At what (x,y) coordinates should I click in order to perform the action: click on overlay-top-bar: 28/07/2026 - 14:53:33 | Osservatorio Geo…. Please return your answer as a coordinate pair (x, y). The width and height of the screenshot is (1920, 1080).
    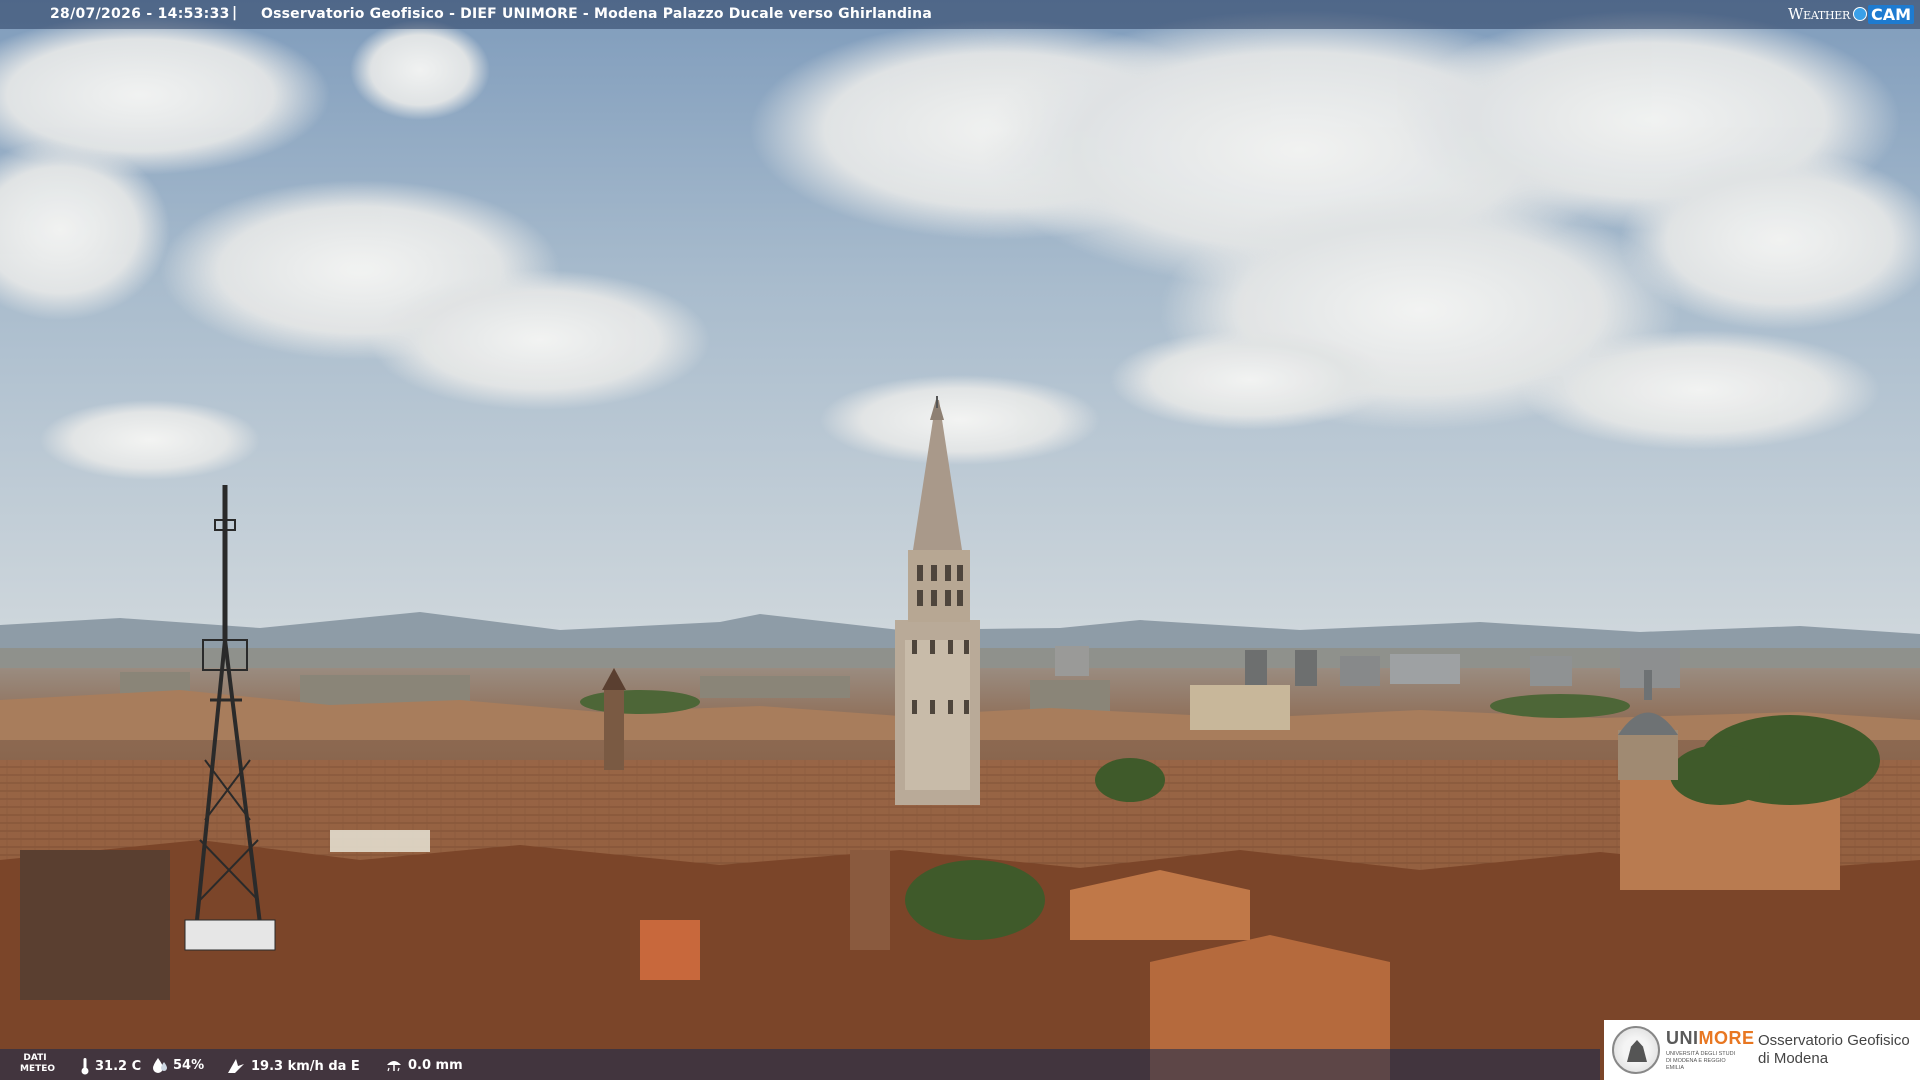
    Looking at the image, I should click on (960, 14).